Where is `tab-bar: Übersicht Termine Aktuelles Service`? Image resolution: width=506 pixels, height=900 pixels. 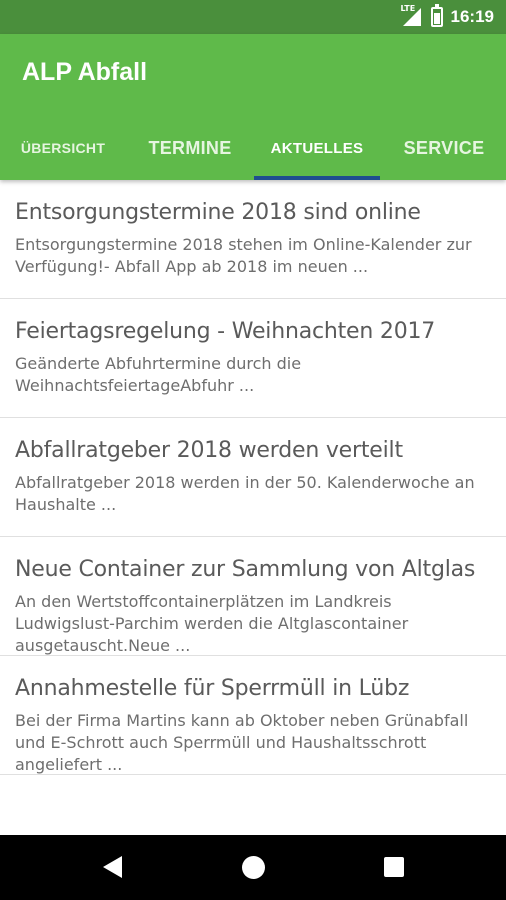
tab-bar: Übersicht Termine Aktuelles Service is located at coordinates (253, 148).